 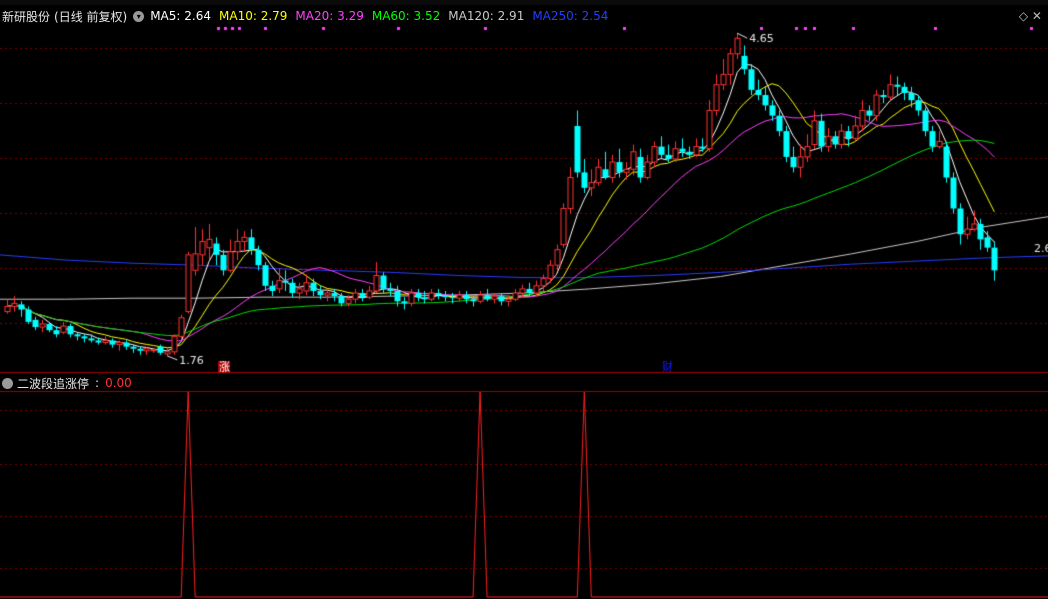 I want to click on indicator-value: 0.00, so click(x=118, y=383).